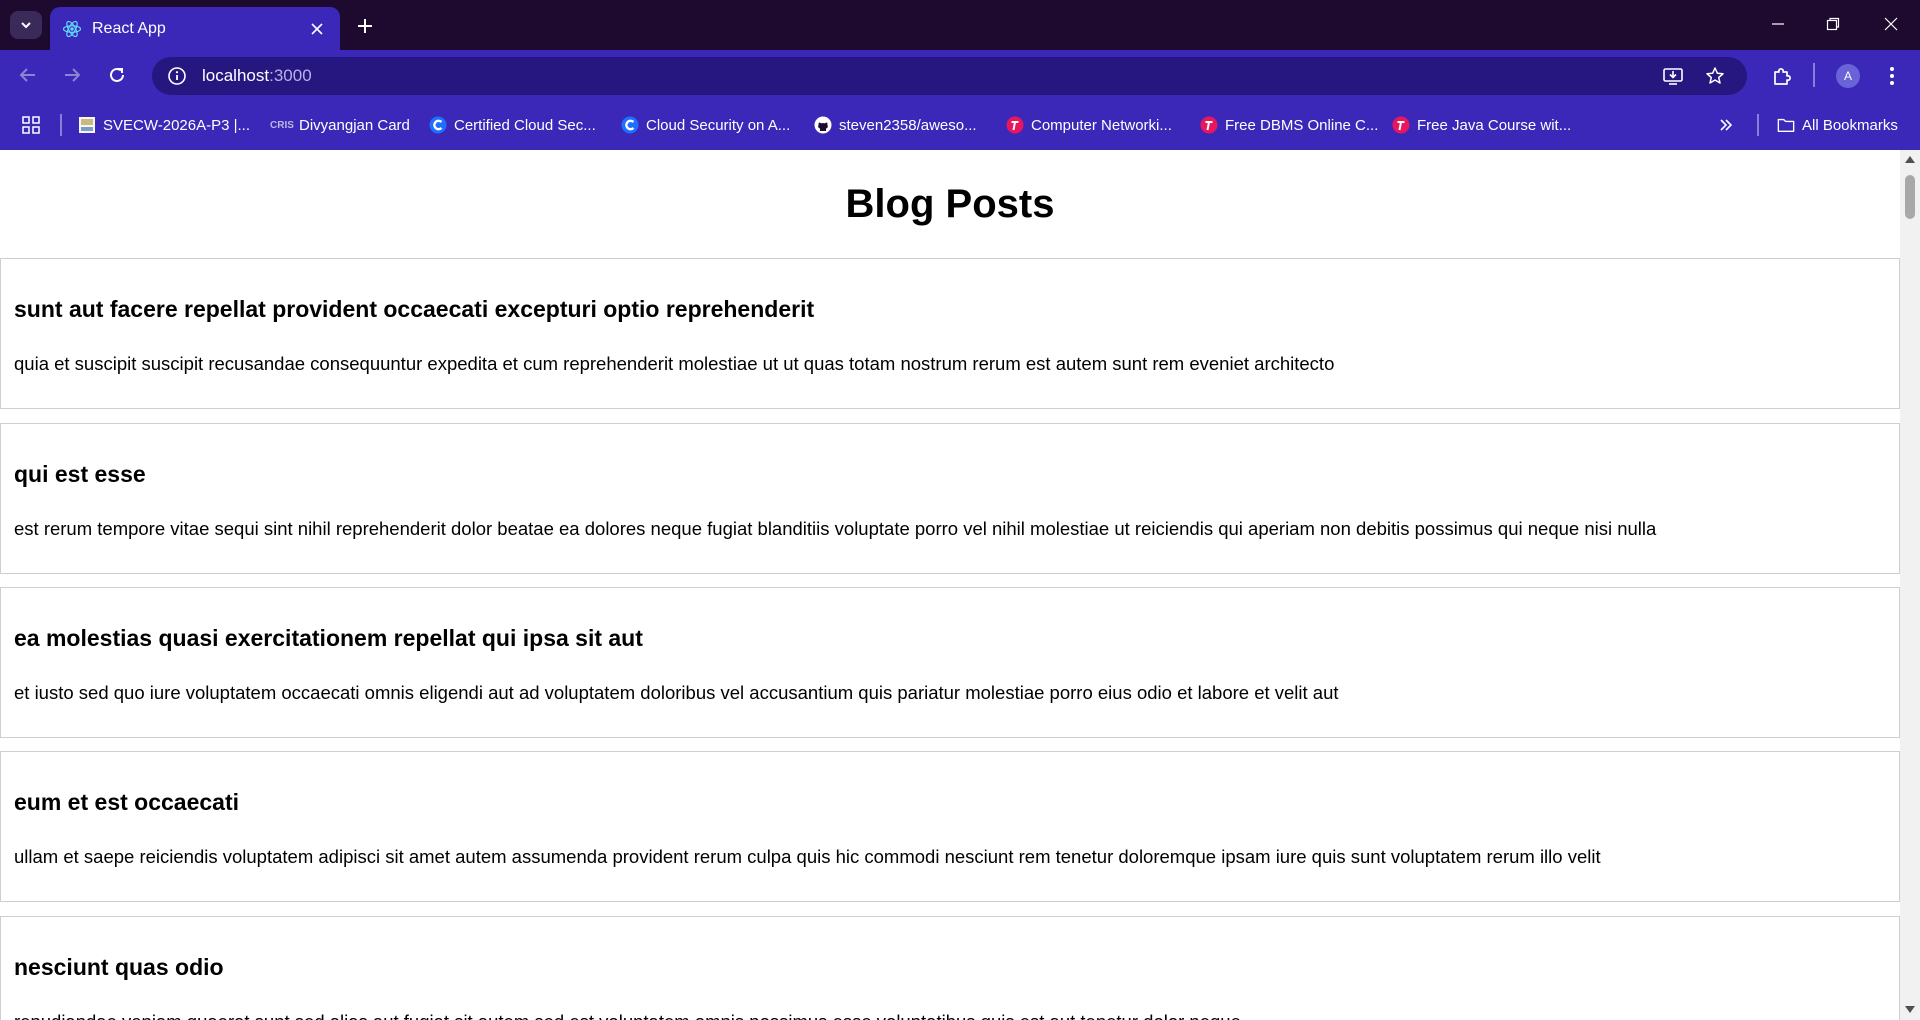  I want to click on tab-strip: React App, so click(960, 25).